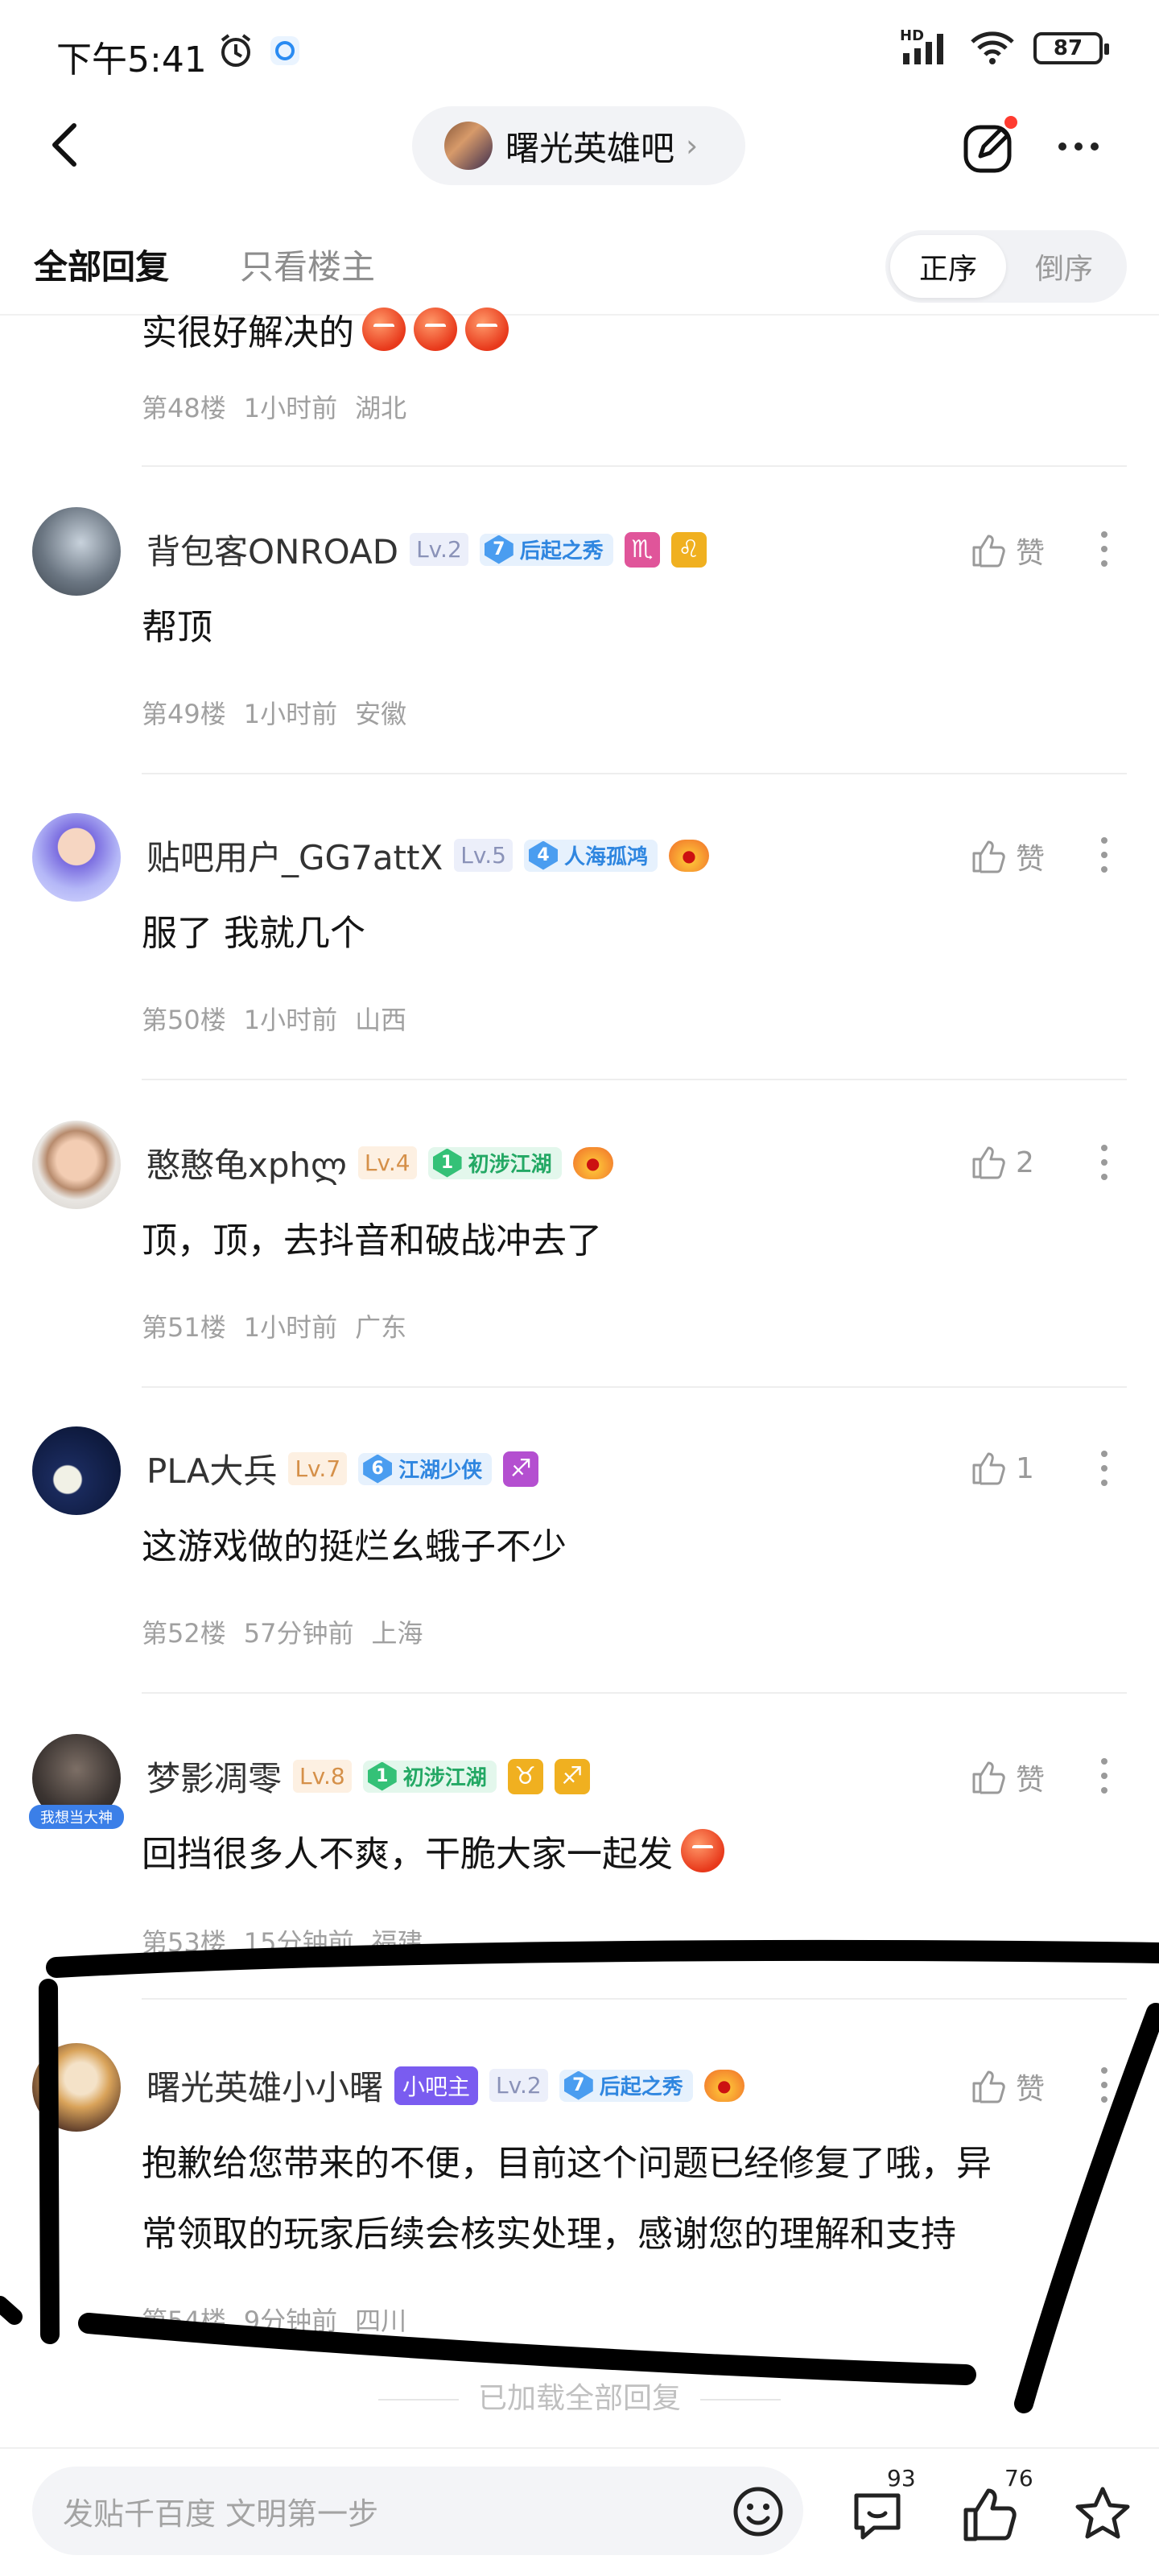  I want to click on post-text-line: 抱歉给您带来的不便，目前这个问题已经修复了哦，异, so click(567, 2163).